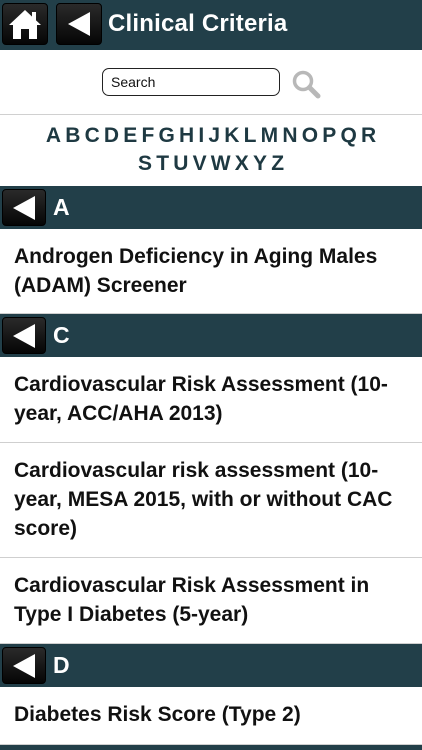 The height and width of the screenshot is (750, 422). Describe the element at coordinates (260, 164) in the screenshot. I see `alphabet-letter: Y` at that location.